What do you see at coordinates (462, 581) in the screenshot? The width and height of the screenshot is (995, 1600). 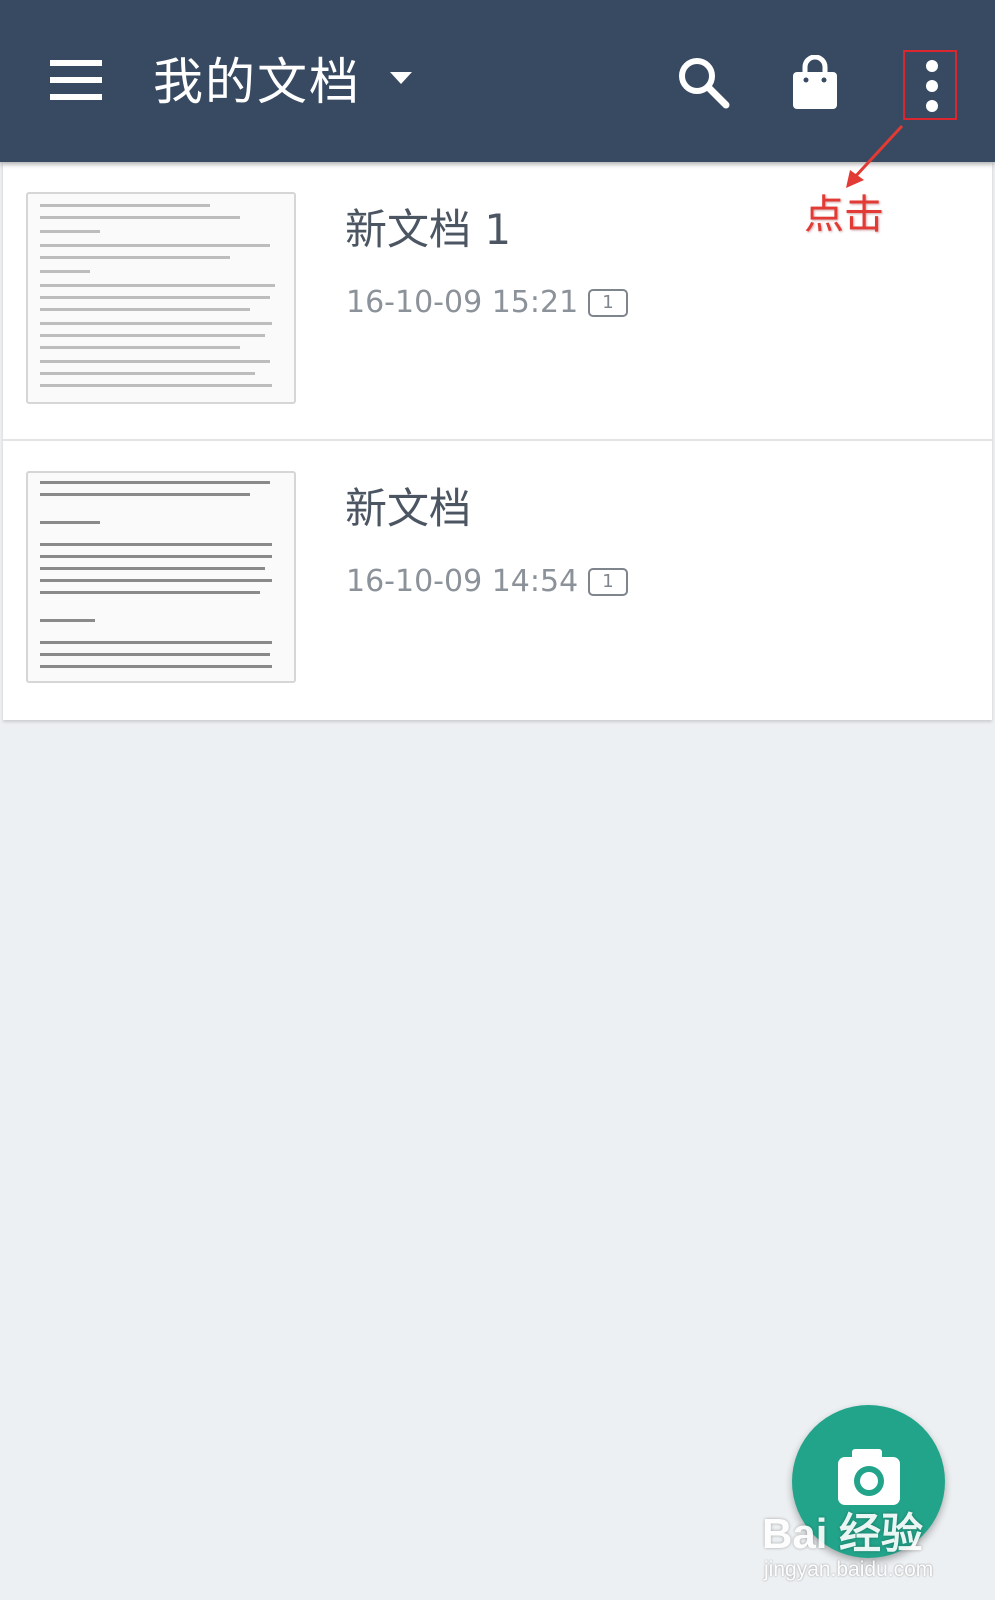 I see `document-timestamp: 16-10-09 14:54` at bounding box center [462, 581].